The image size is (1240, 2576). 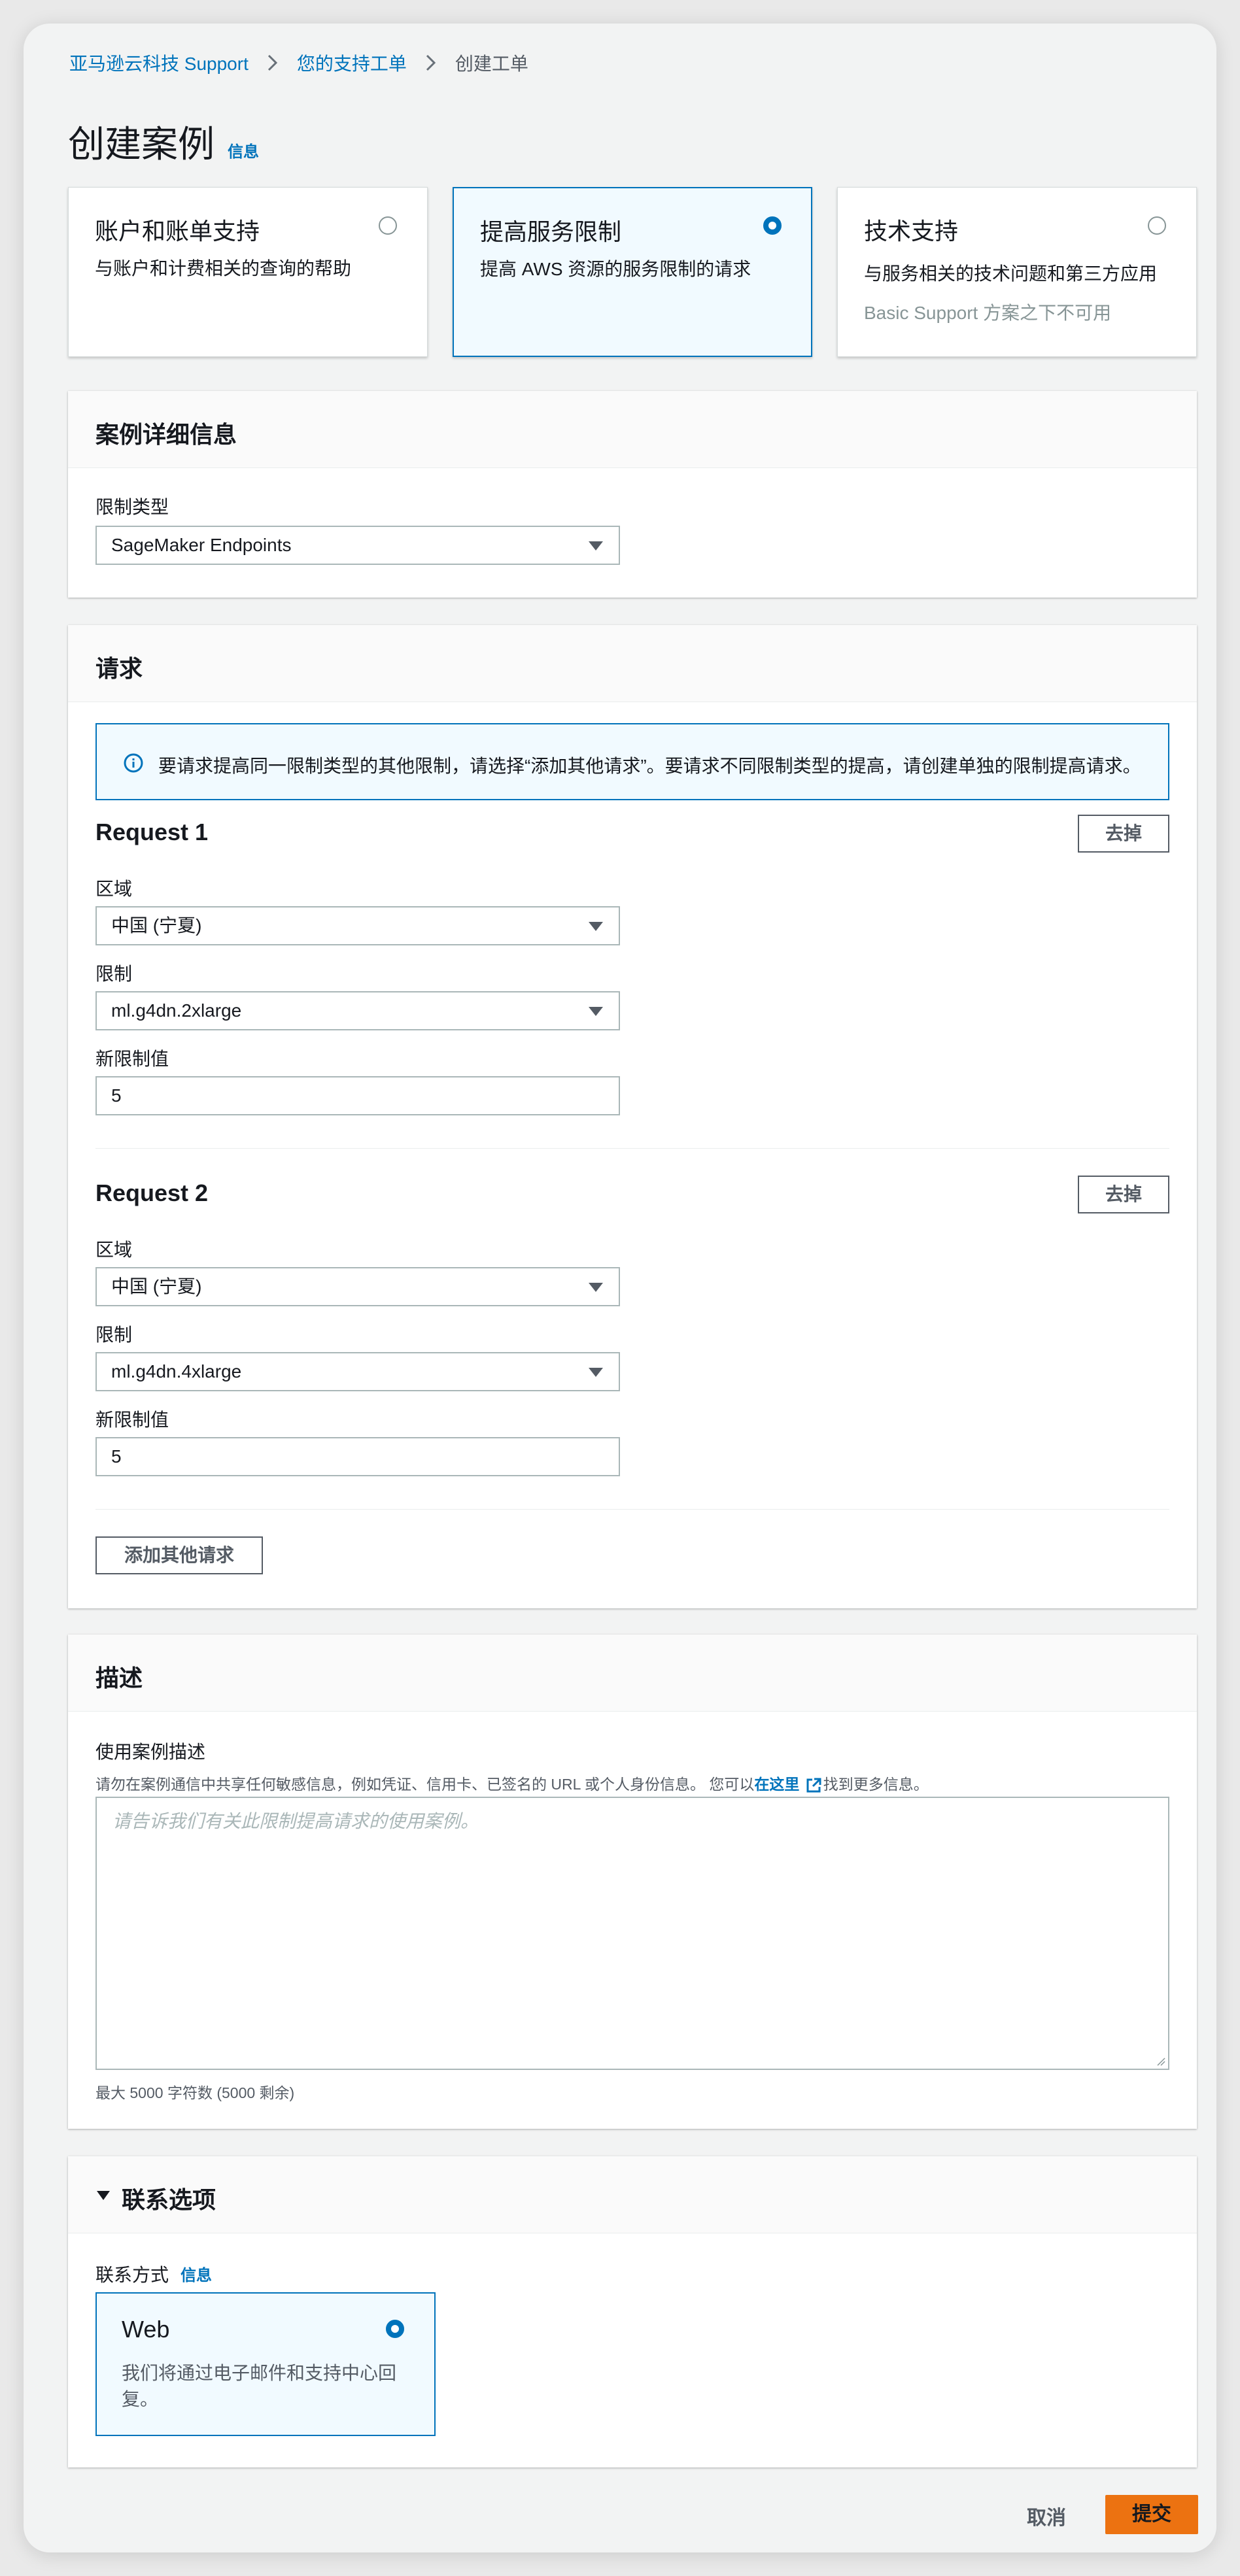 What do you see at coordinates (1151, 2514) in the screenshot?
I see `submit-button: 提交` at bounding box center [1151, 2514].